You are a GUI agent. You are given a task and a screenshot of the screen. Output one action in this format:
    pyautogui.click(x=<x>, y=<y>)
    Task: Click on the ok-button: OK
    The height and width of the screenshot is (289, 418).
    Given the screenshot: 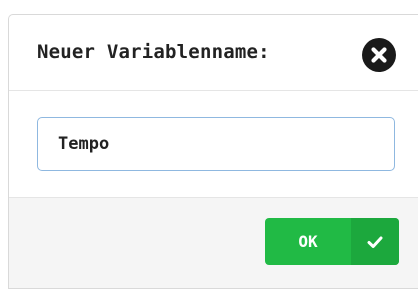 What is the action you would take?
    pyautogui.click(x=332, y=241)
    